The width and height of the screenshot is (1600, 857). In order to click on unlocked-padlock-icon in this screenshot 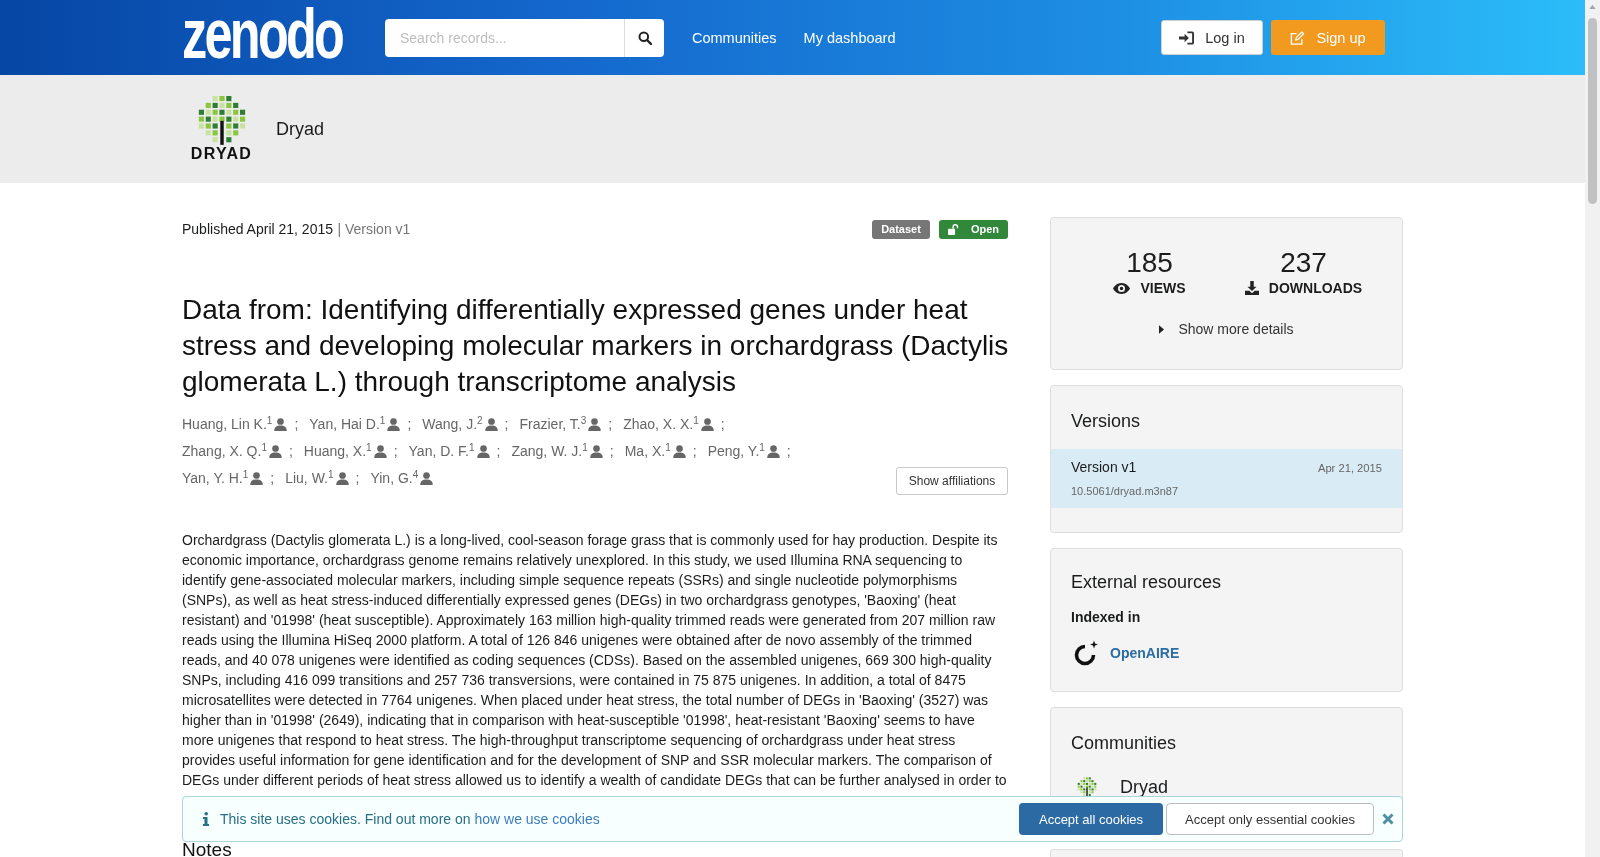, I will do `click(953, 229)`.